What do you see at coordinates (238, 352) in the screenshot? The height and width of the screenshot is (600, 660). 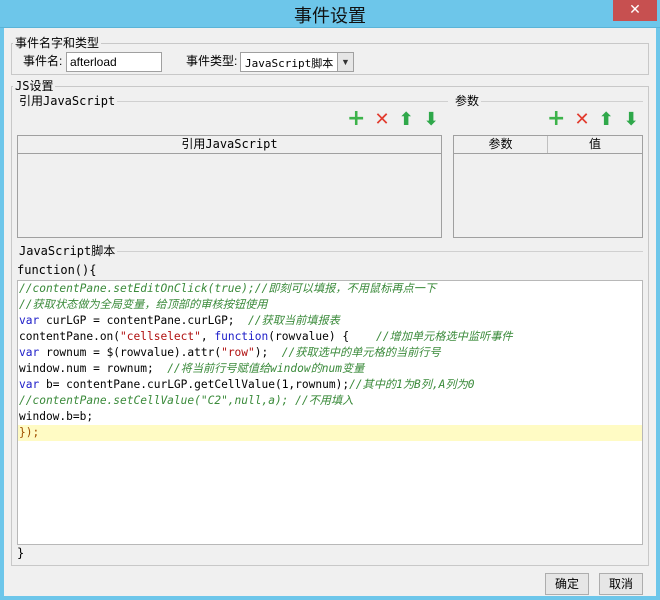 I see `code-token: "row"` at bounding box center [238, 352].